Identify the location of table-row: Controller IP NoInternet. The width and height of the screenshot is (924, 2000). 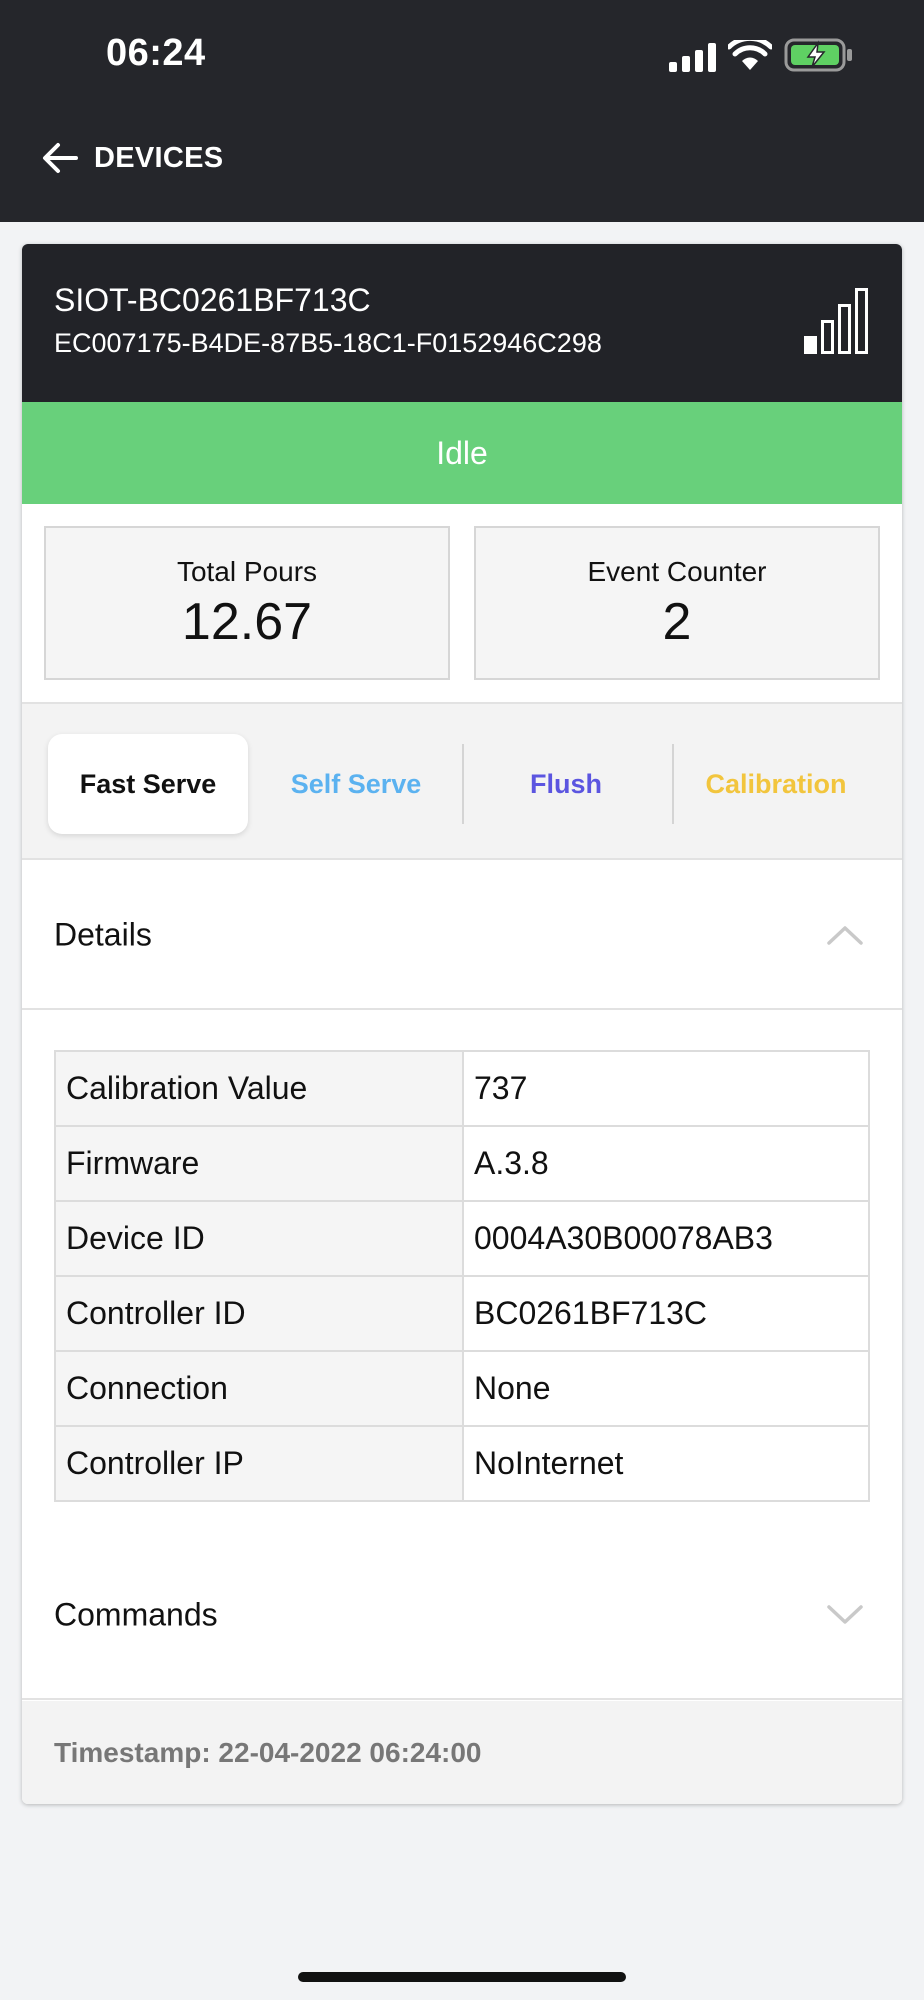
(462, 1463).